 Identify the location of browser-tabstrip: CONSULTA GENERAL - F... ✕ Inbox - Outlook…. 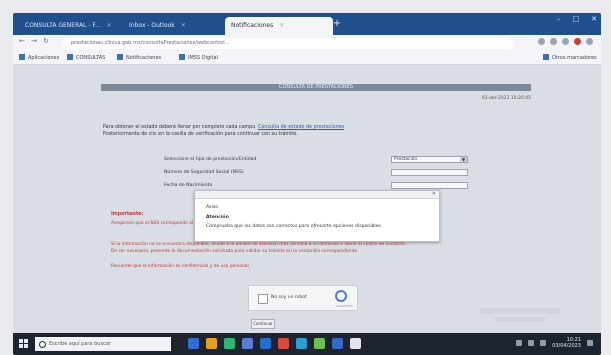
(307, 24).